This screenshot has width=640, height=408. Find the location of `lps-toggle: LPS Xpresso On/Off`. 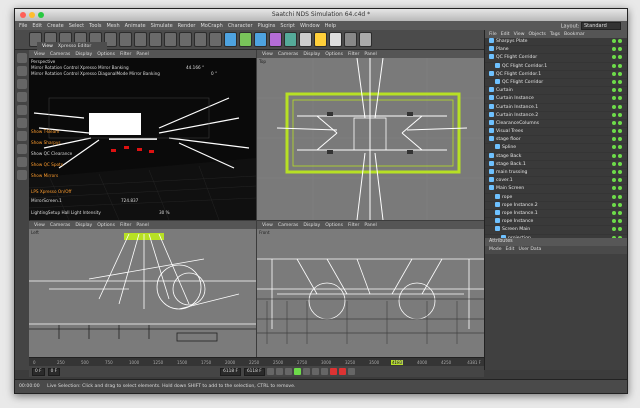

lps-toggle: LPS Xpresso On/Off is located at coordinates (51, 191).